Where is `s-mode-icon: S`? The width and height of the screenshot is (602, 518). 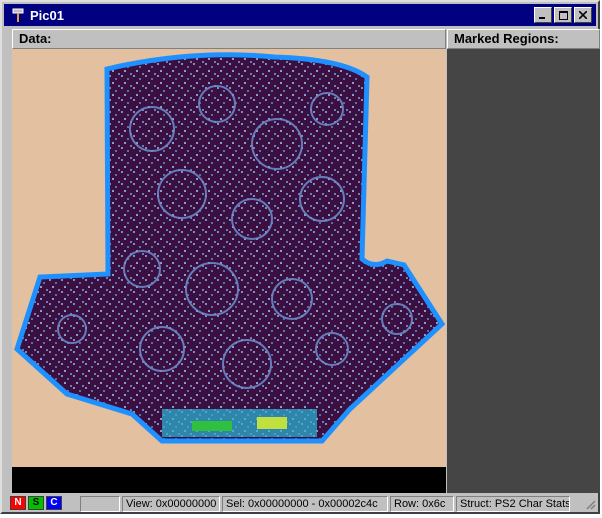
s-mode-icon: S is located at coordinates (36, 503).